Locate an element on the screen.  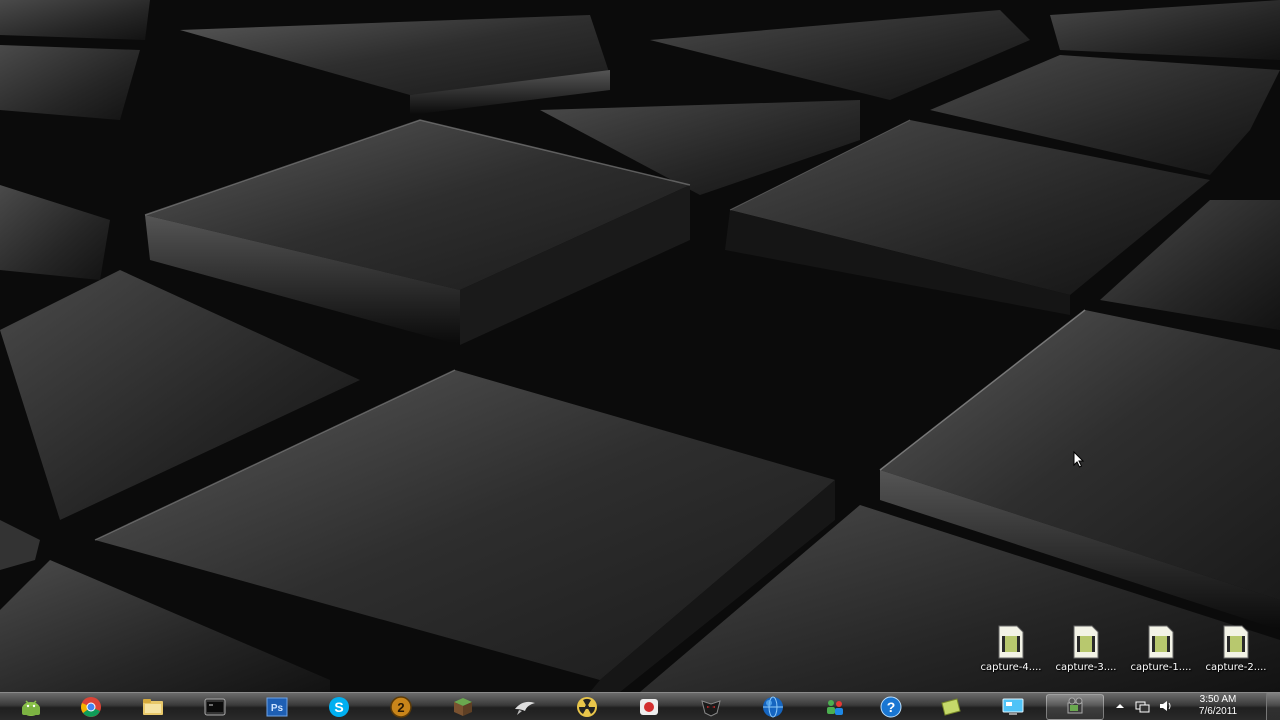
taskbar-chrome is located at coordinates (91, 707).